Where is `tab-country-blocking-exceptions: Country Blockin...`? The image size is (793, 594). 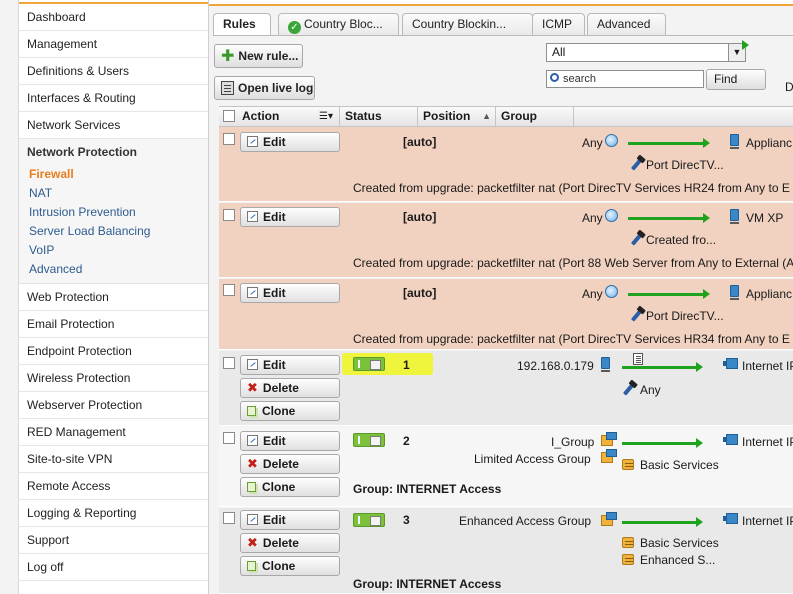
tab-country-blocking-exceptions: Country Blockin... is located at coordinates (467, 24).